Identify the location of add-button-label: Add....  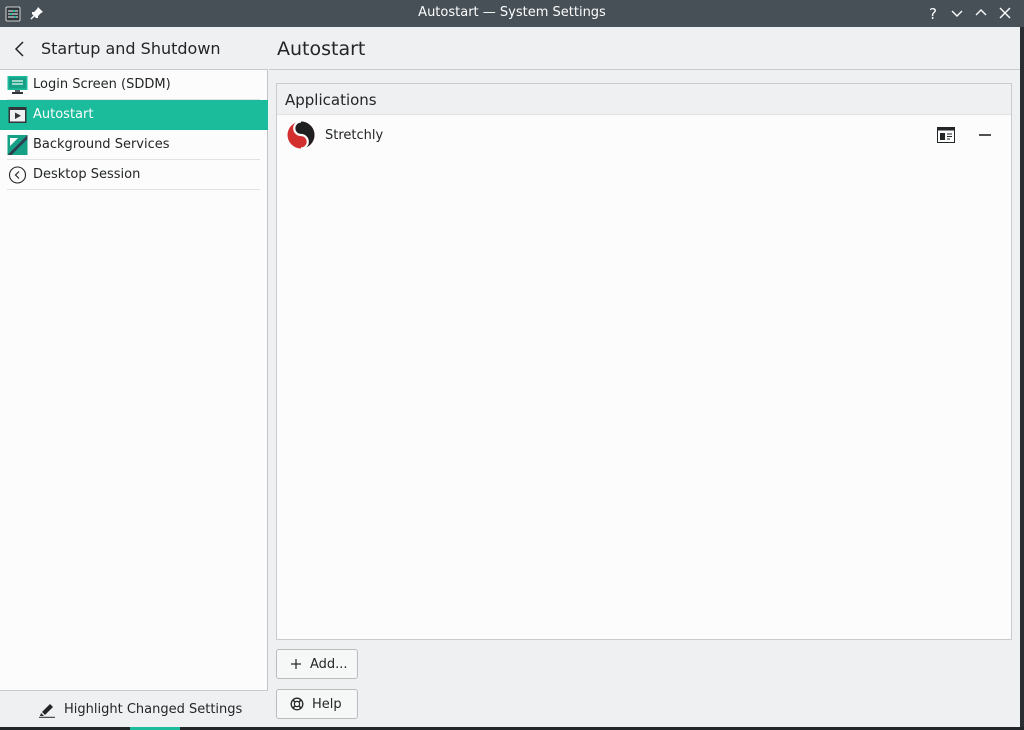
(329, 664).